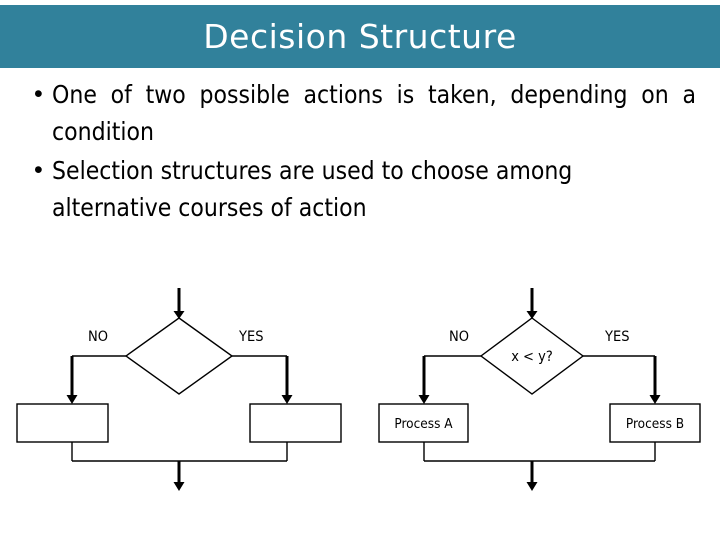 The image size is (720, 540). I want to click on false-process-label: Process A, so click(423, 424).